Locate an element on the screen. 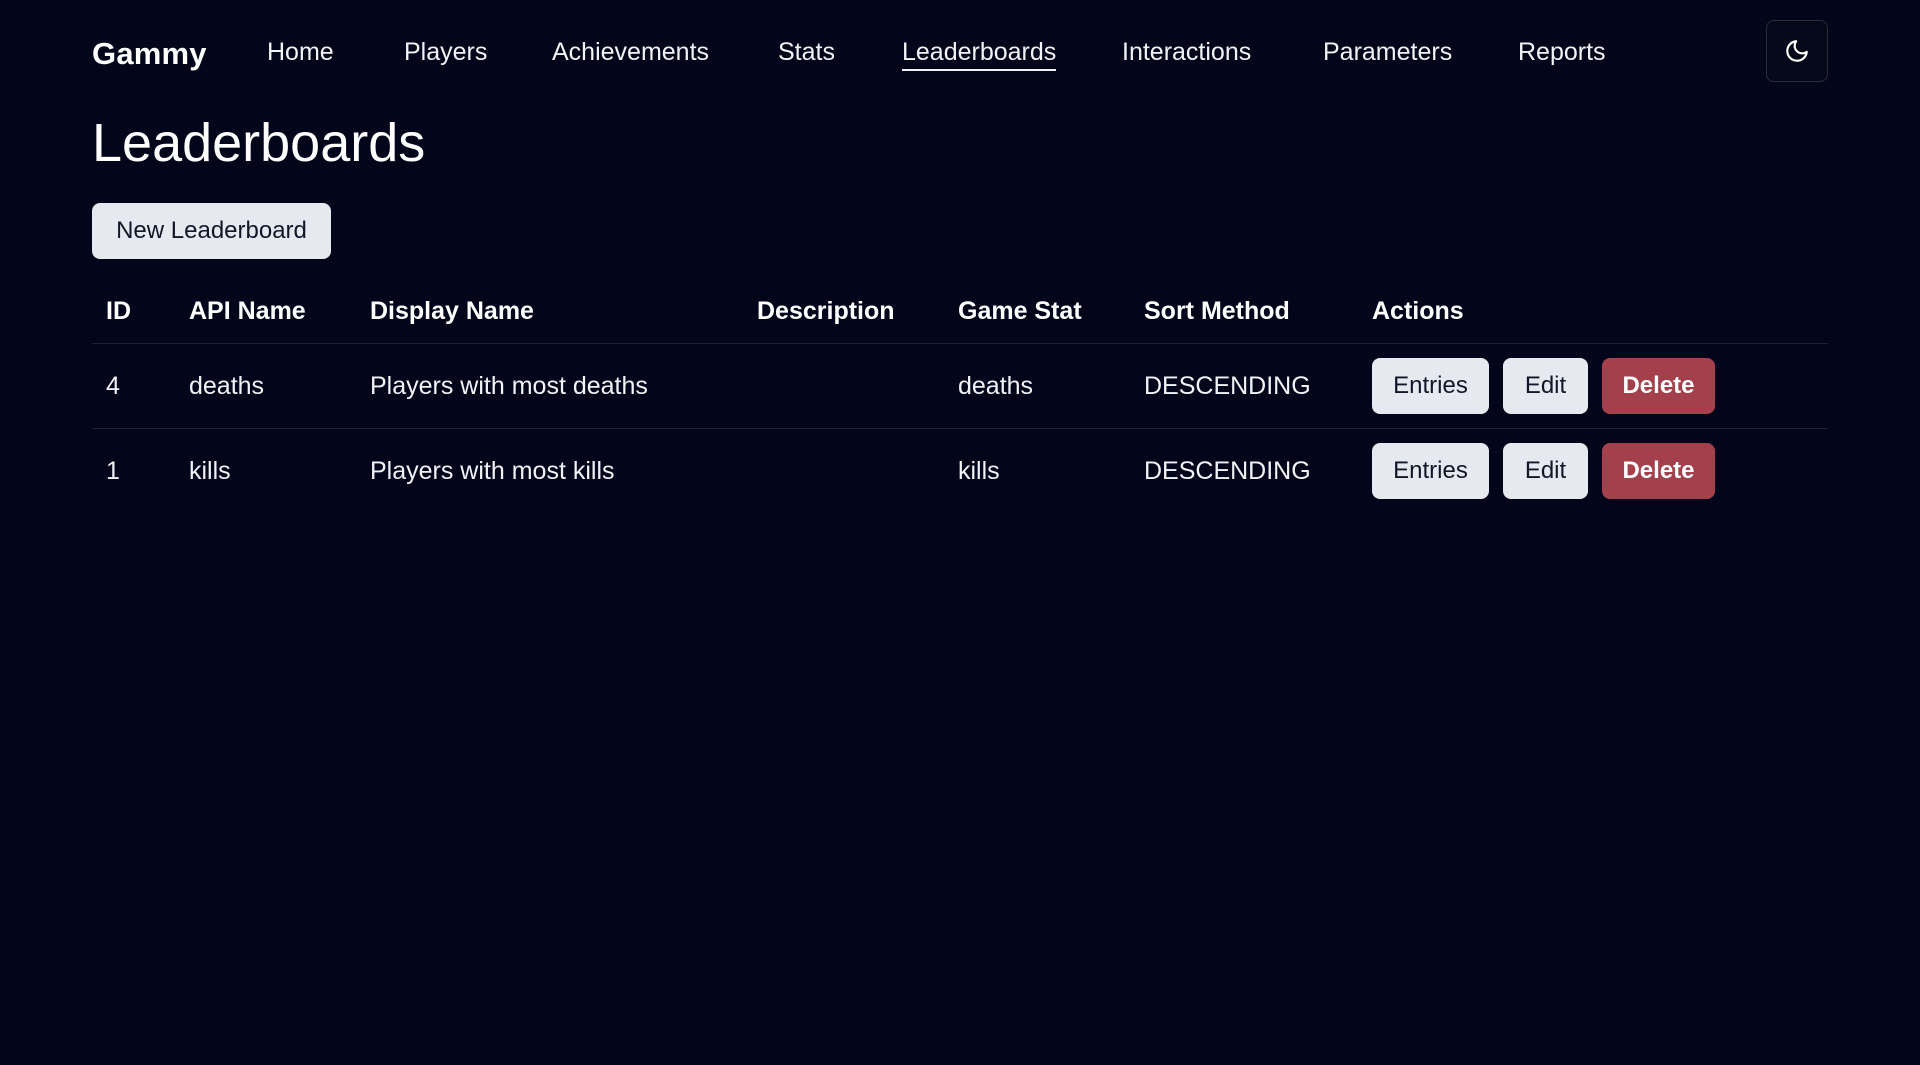 The image size is (1920, 1065). cell-id: 4 is located at coordinates (133, 386).